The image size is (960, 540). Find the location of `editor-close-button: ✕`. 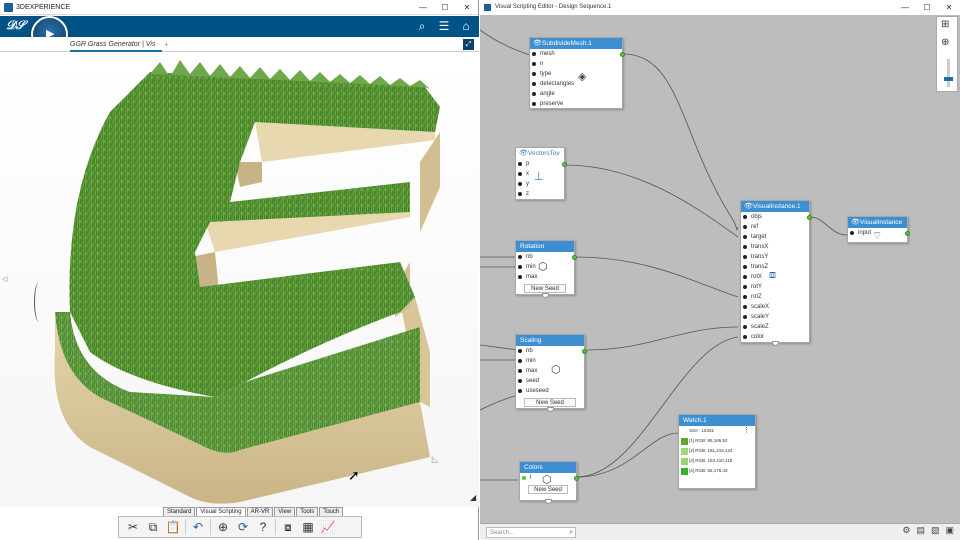

editor-close-button: ✕ is located at coordinates (949, 7).